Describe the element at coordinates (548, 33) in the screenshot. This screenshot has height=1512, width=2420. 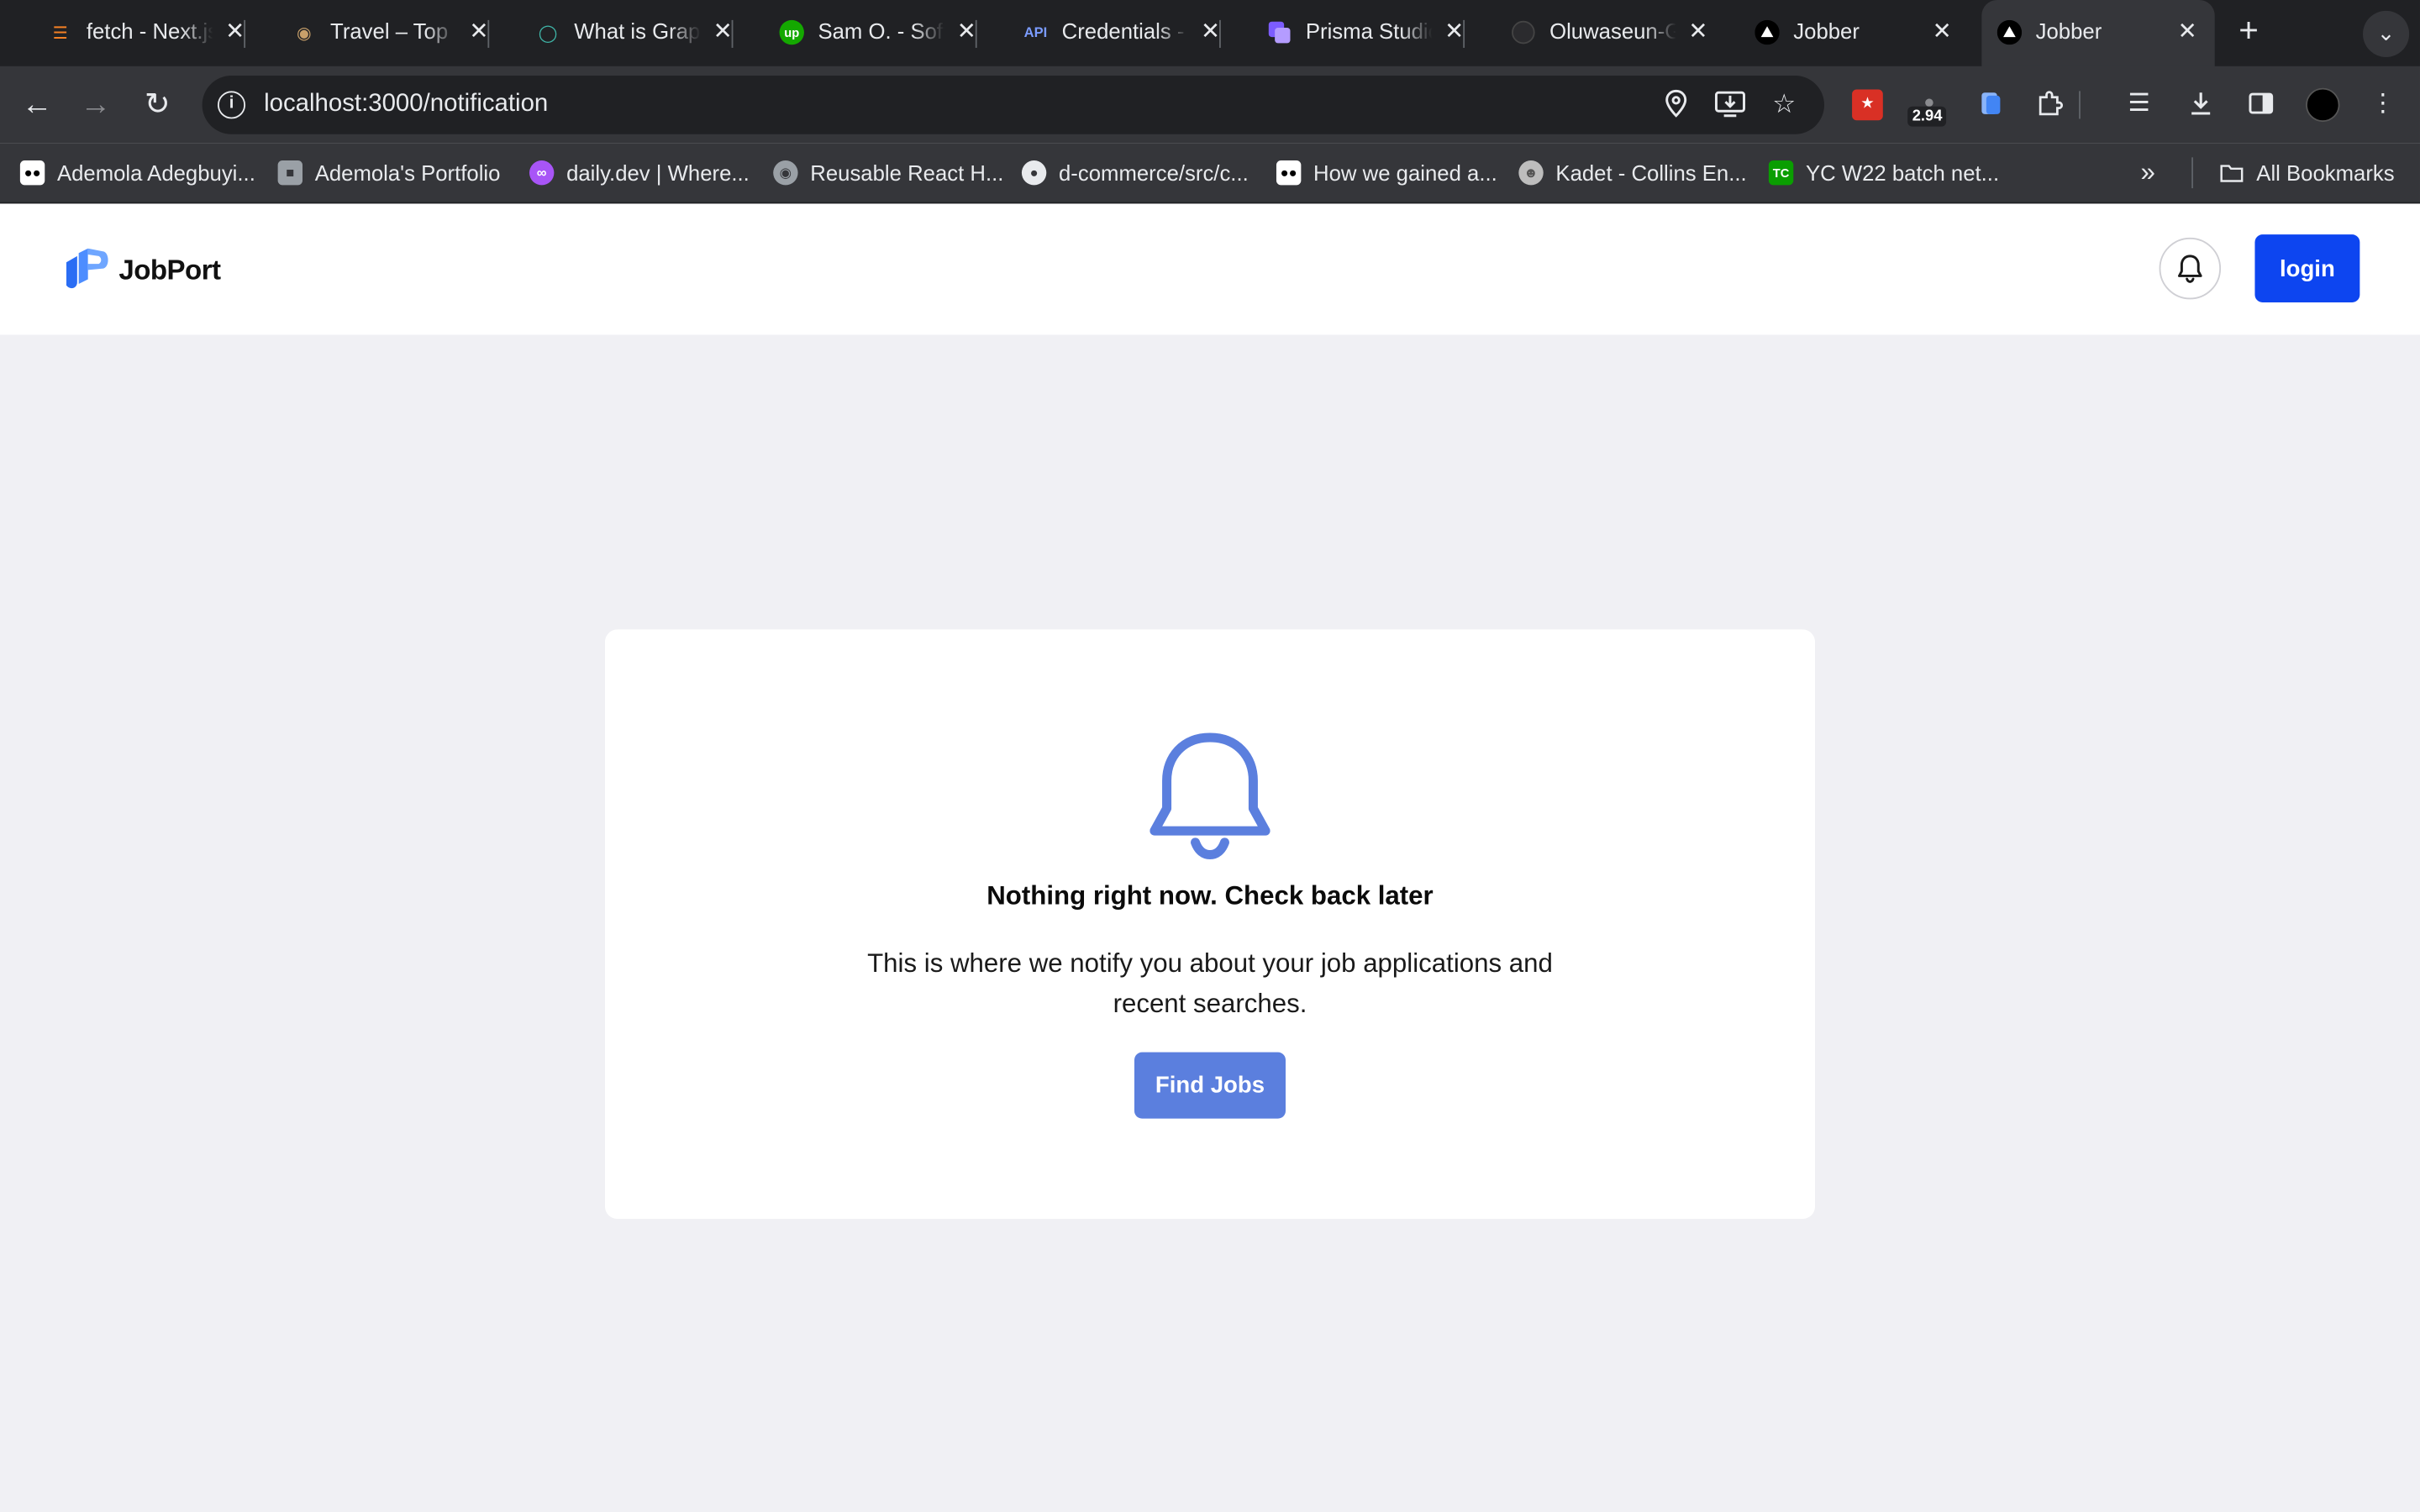
I see `eye-icon: ◯` at that location.